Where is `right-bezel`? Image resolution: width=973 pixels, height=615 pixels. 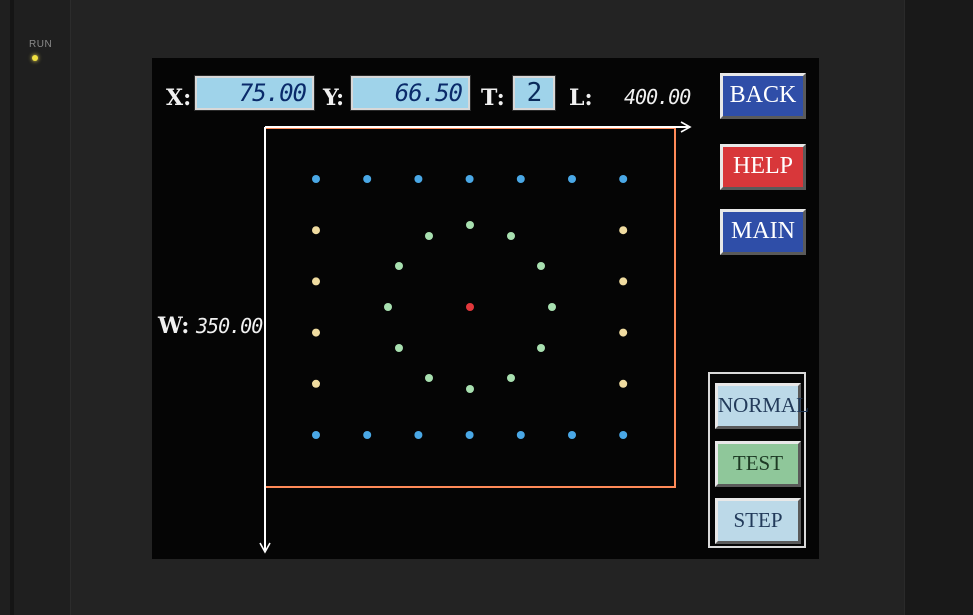
right-bezel is located at coordinates (938, 307).